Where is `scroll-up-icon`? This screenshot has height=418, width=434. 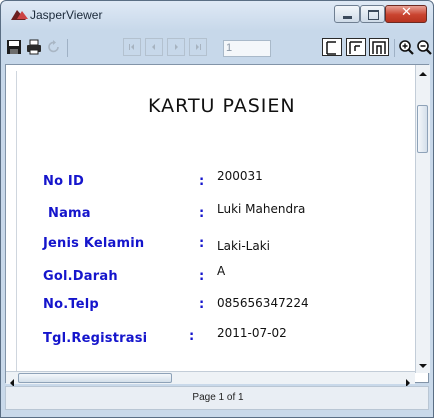
scroll-up-icon is located at coordinates (423, 74).